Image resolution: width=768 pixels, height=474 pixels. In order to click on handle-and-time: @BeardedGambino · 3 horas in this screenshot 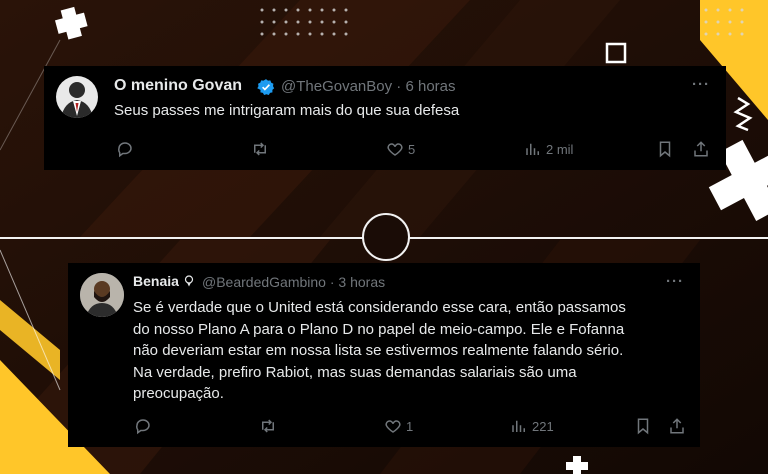, I will do `click(293, 282)`.